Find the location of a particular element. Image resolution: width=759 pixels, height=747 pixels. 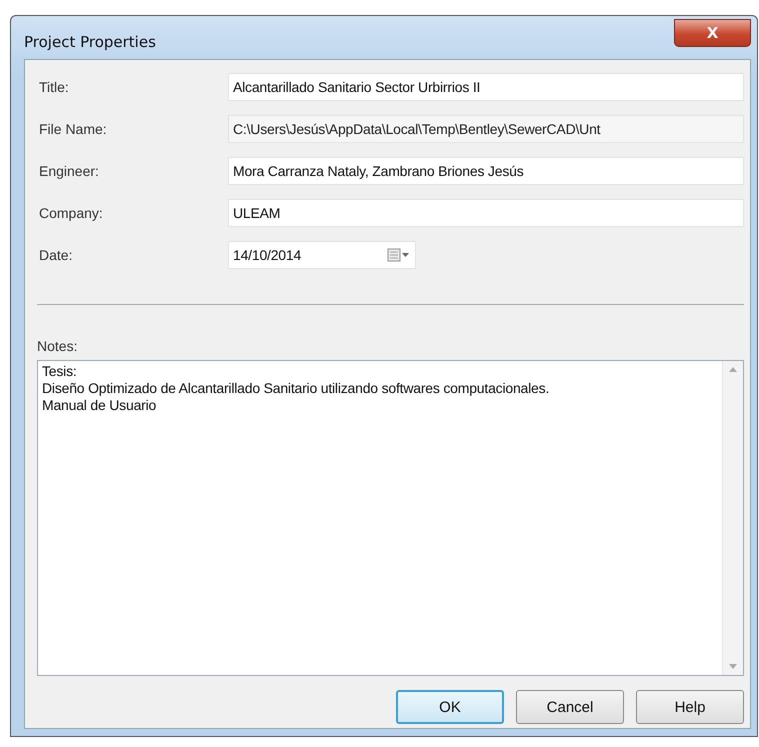

field-label: Date: is located at coordinates (56, 255).